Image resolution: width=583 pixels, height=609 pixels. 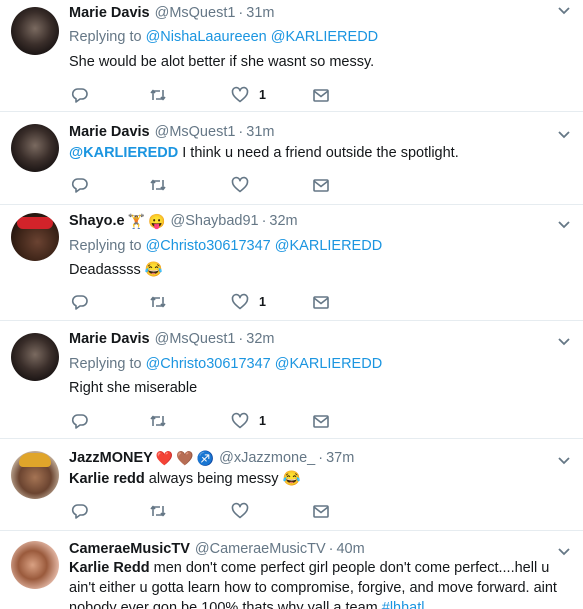 What do you see at coordinates (214, 221) in the screenshot?
I see `user-handle: @Shaybad91` at bounding box center [214, 221].